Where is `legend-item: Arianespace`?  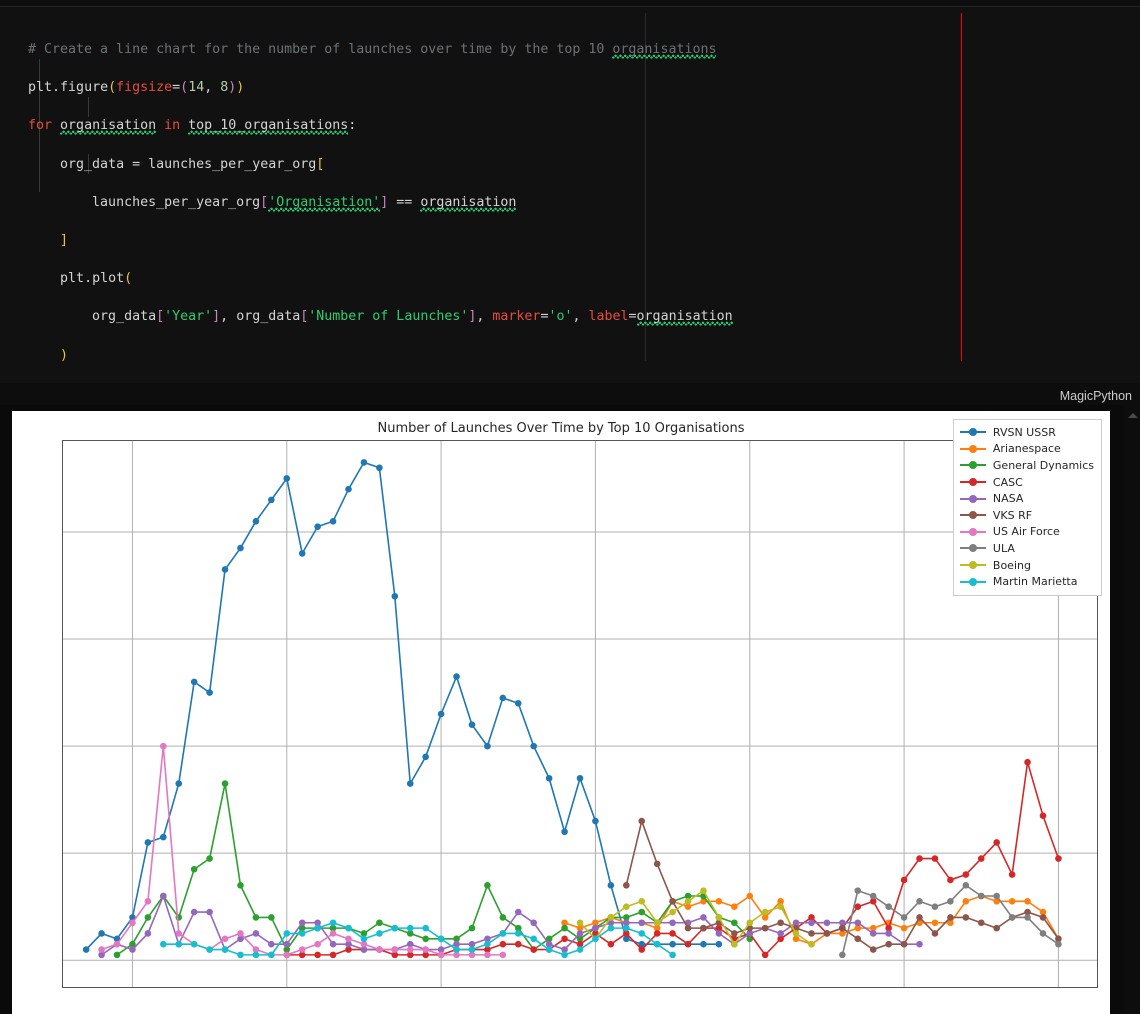 legend-item: Arianespace is located at coordinates (1026, 449).